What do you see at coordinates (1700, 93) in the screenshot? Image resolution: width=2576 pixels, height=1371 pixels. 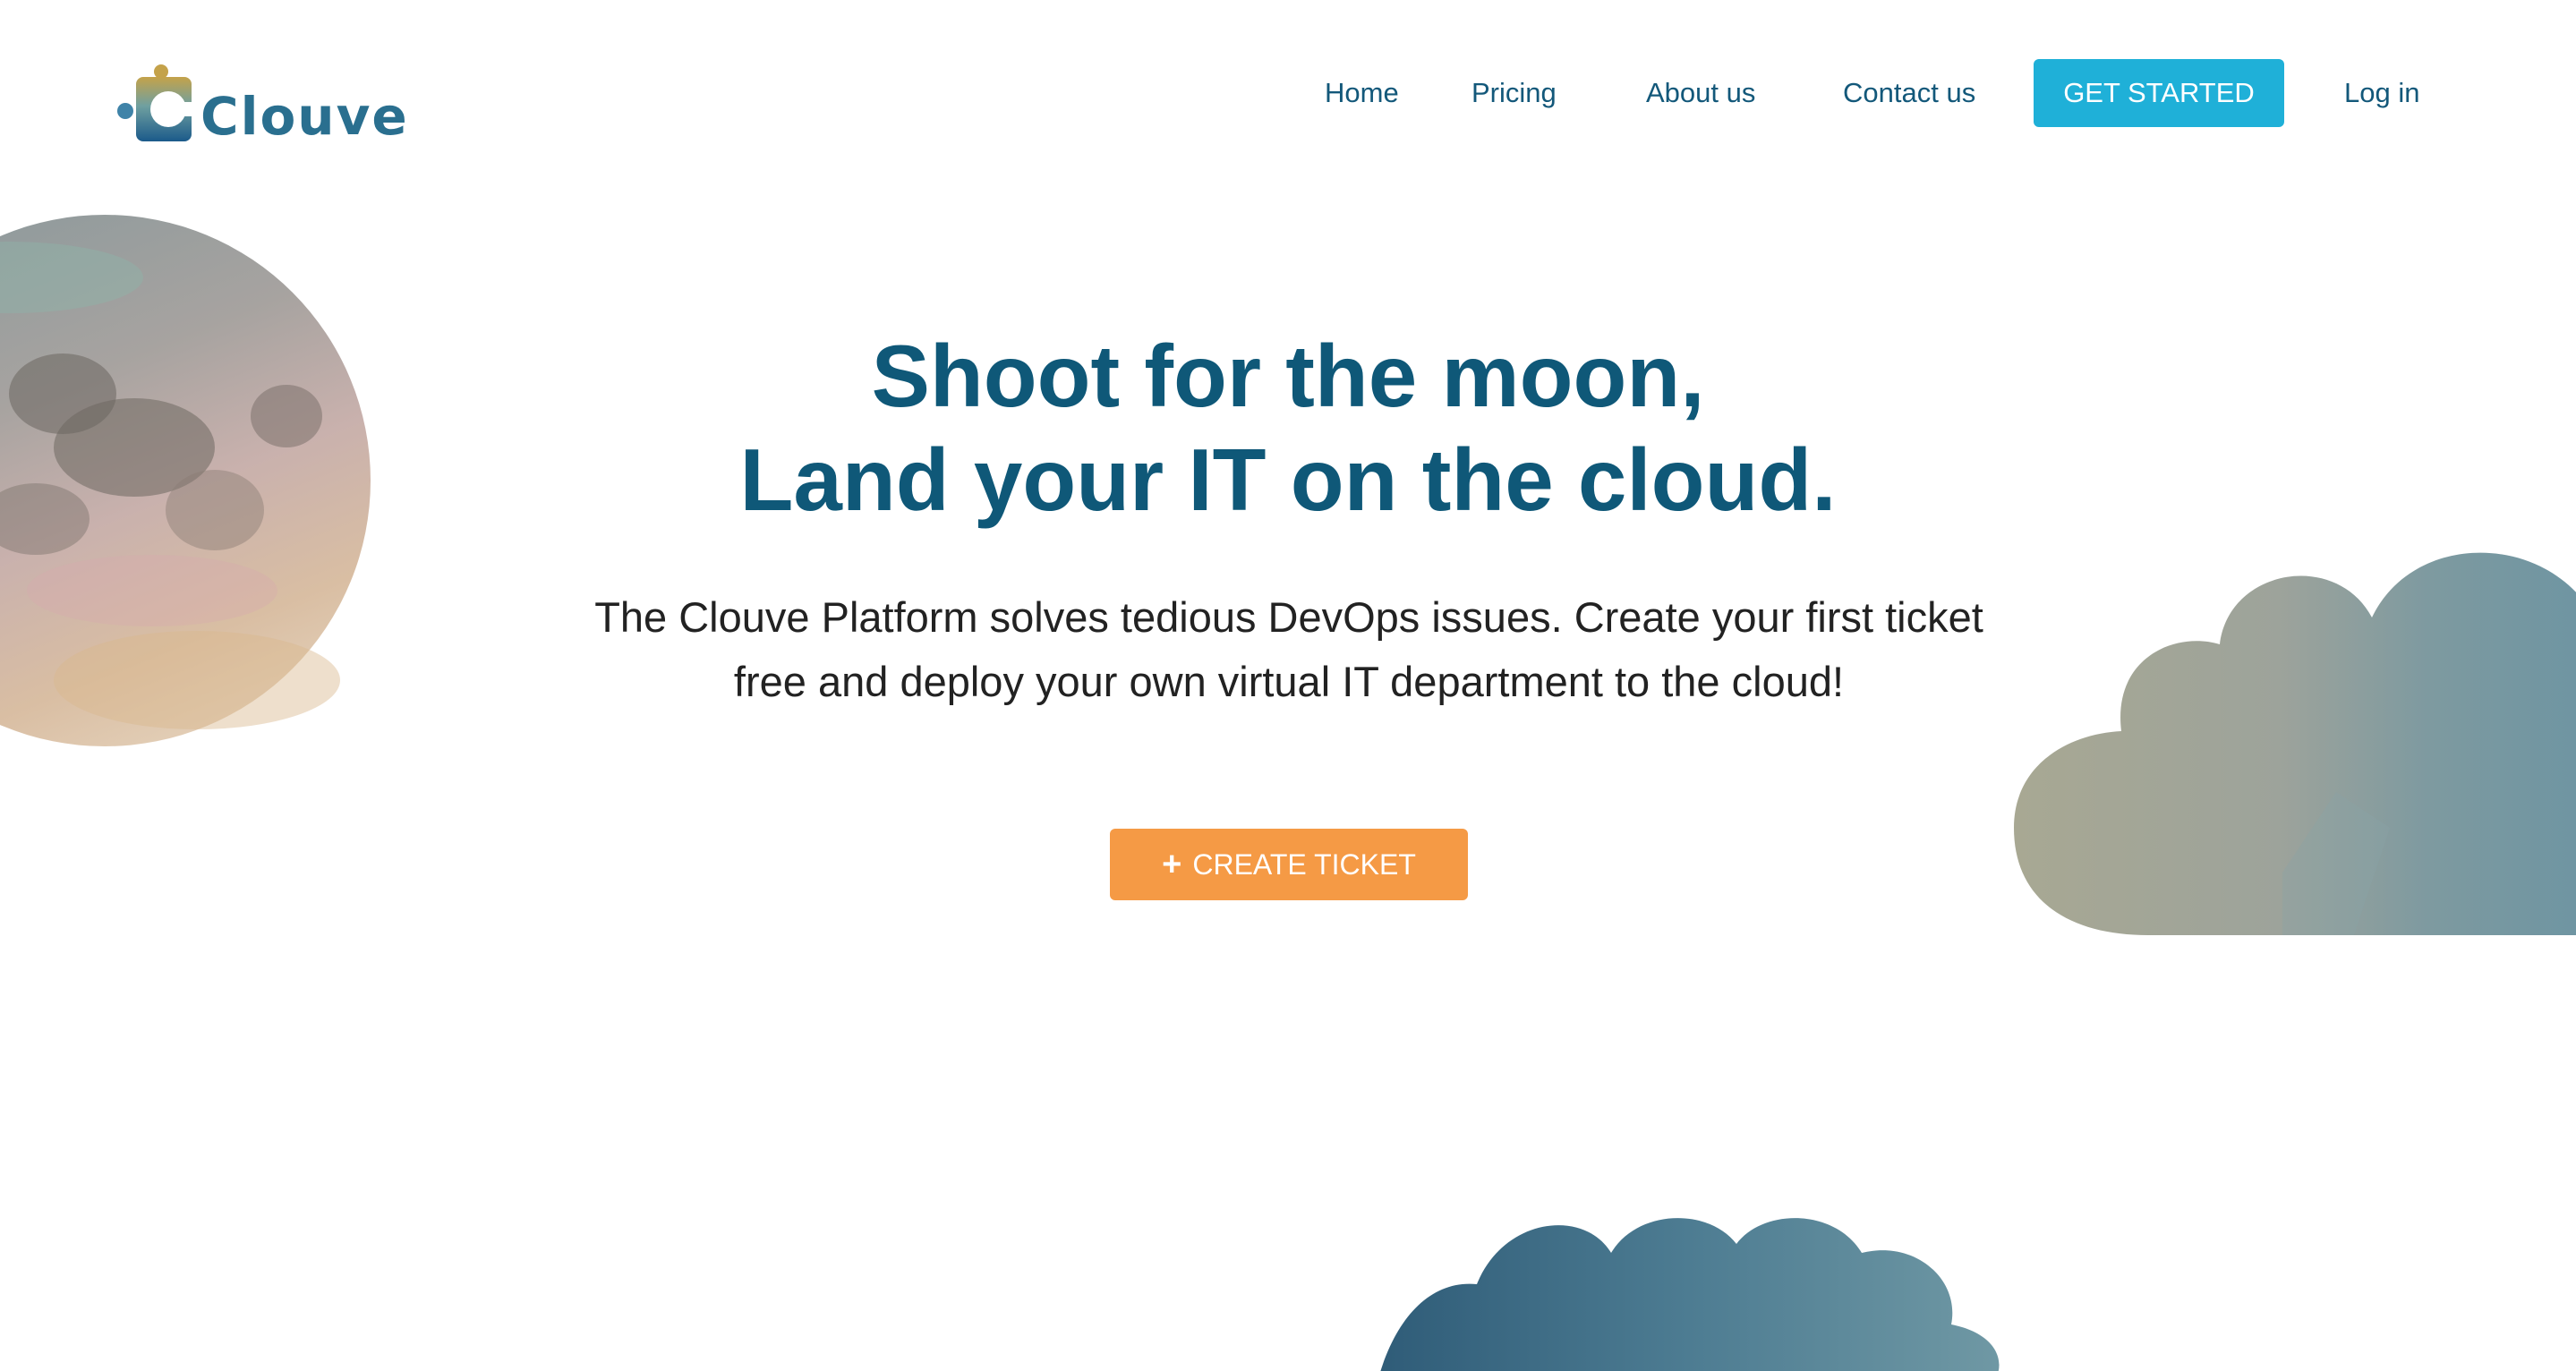 I see `nav-about-link: About us` at bounding box center [1700, 93].